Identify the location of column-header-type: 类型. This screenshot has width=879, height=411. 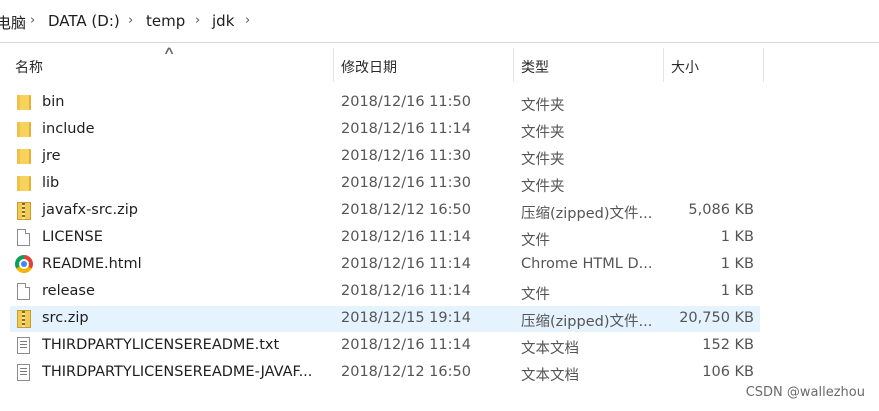
(535, 67).